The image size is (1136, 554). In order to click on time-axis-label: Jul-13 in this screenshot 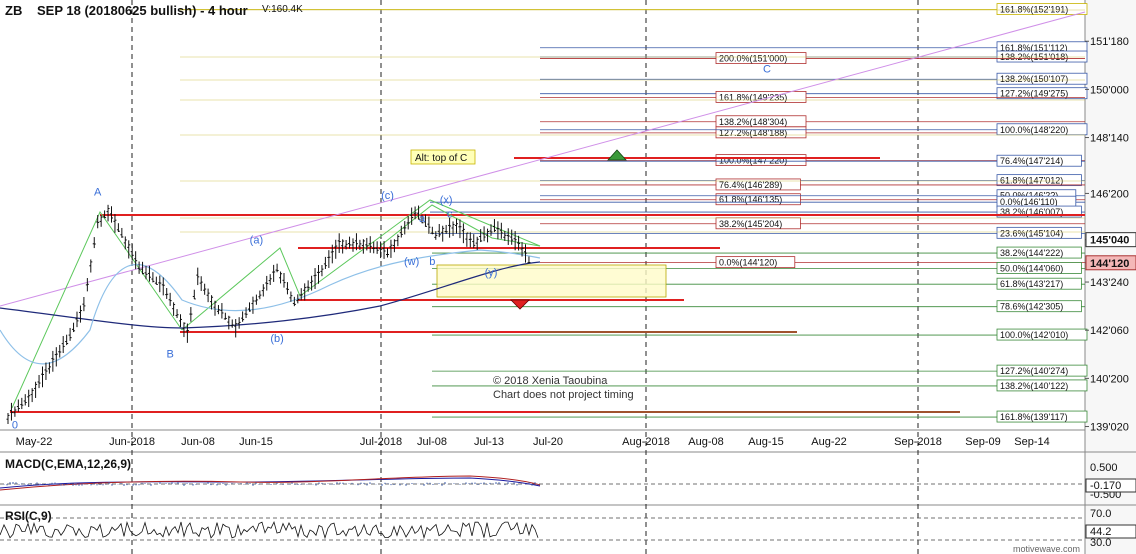, I will do `click(489, 442)`.